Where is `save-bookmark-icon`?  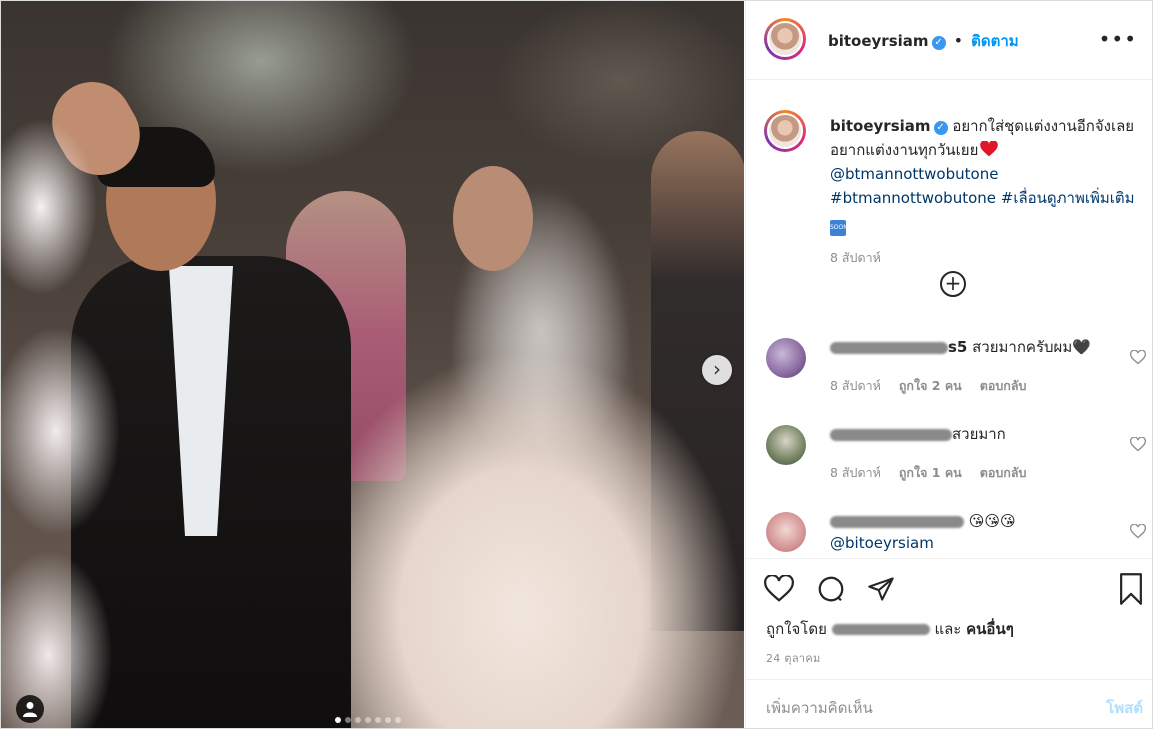 save-bookmark-icon is located at coordinates (1131, 589).